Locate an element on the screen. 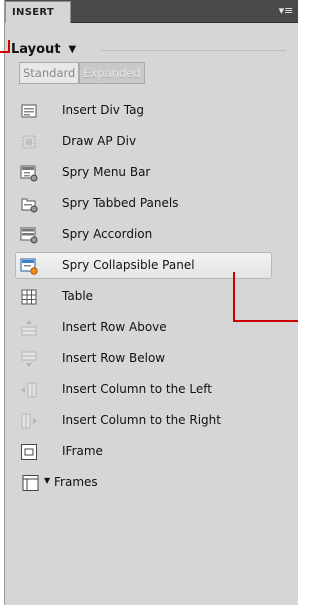  list-item-table: Table is located at coordinates (151, 296).